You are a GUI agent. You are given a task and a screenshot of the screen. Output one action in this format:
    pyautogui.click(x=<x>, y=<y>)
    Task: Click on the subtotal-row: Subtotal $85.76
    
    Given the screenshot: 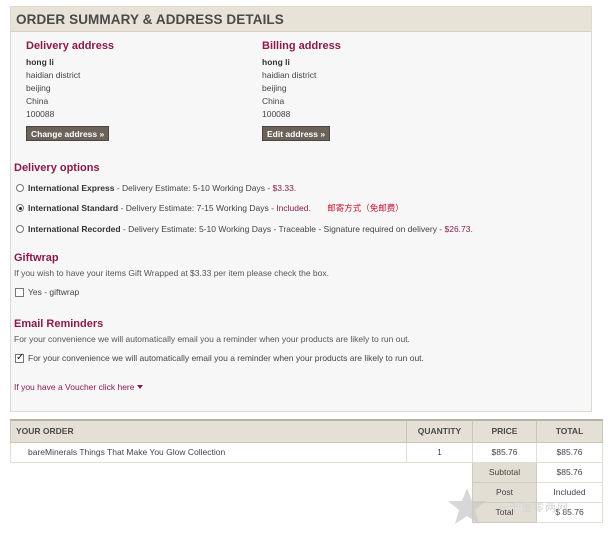 What is the action you would take?
    pyautogui.click(x=306, y=472)
    